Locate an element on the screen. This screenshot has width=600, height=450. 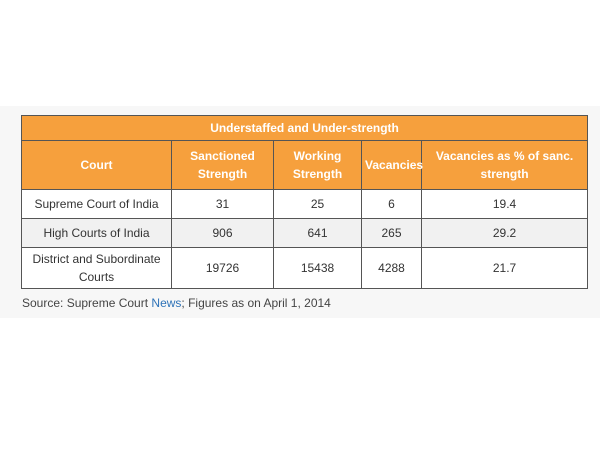
column-header-sanctioned-strength: Sanctioned Strength is located at coordinates (222, 165).